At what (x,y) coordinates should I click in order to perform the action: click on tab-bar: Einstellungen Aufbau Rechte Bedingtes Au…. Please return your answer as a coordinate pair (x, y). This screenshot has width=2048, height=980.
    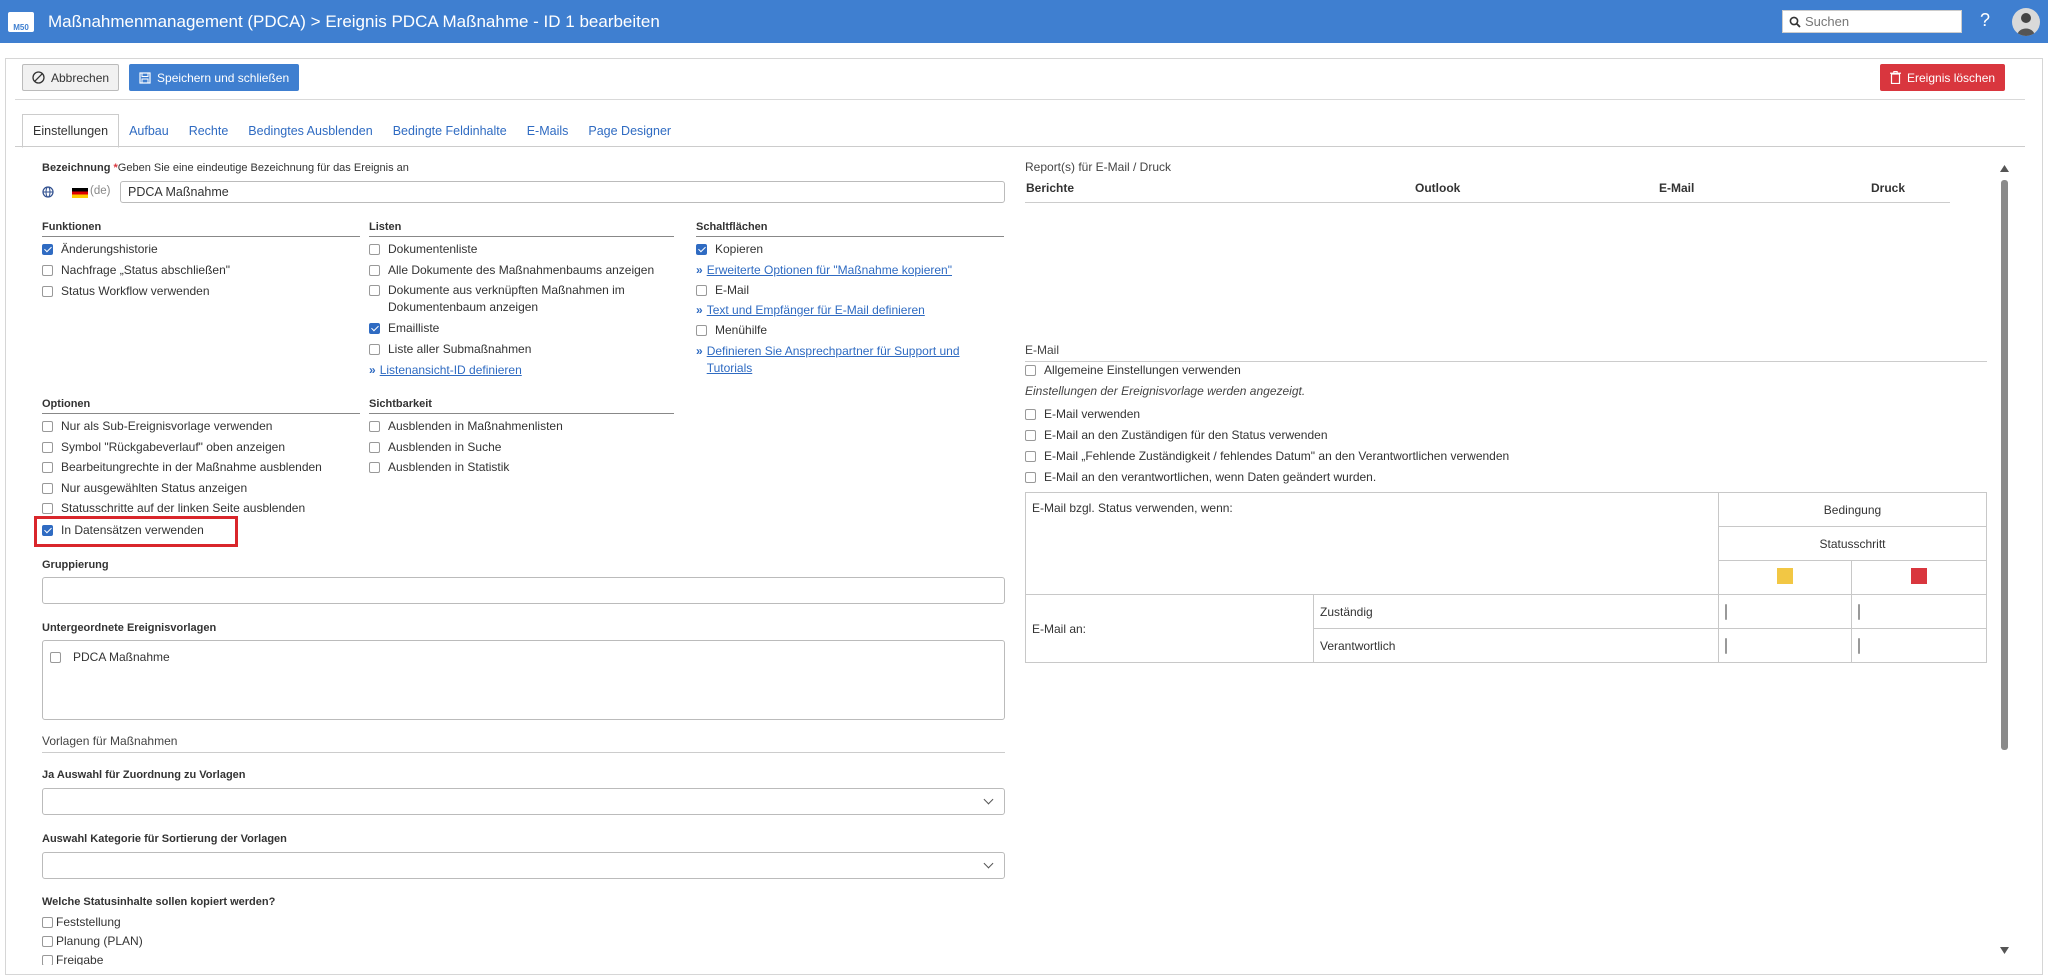
    Looking at the image, I should click on (351, 130).